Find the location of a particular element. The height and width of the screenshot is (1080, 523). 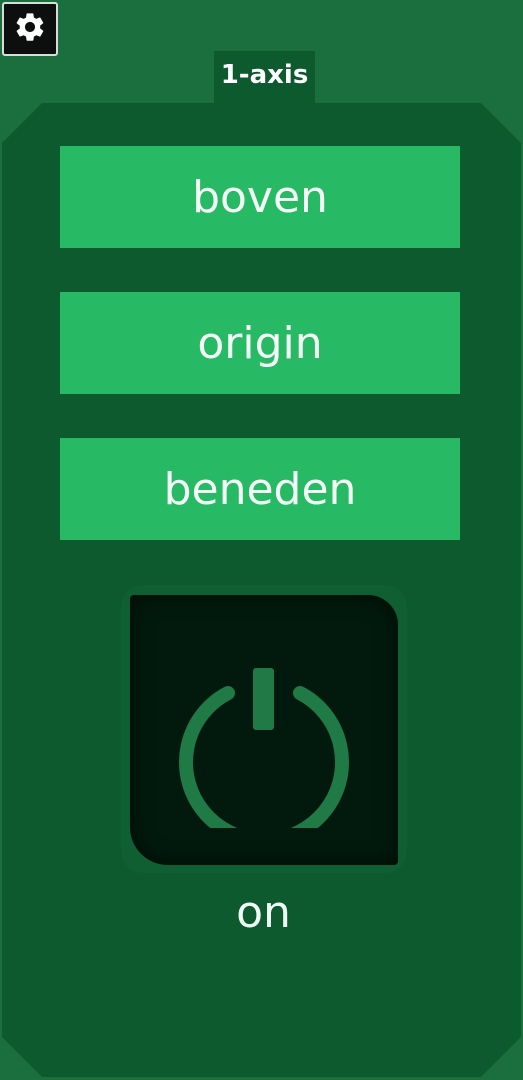

gear-icon is located at coordinates (30, 29).